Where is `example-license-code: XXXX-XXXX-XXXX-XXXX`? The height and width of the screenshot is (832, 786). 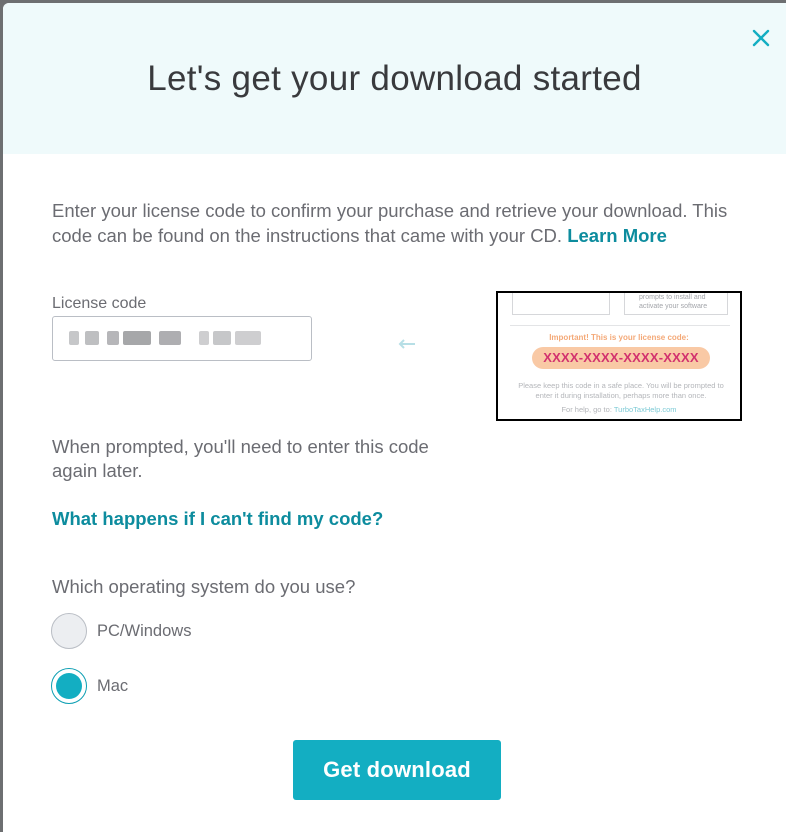
example-license-code: XXXX-XXXX-XXXX-XXXX is located at coordinates (621, 358).